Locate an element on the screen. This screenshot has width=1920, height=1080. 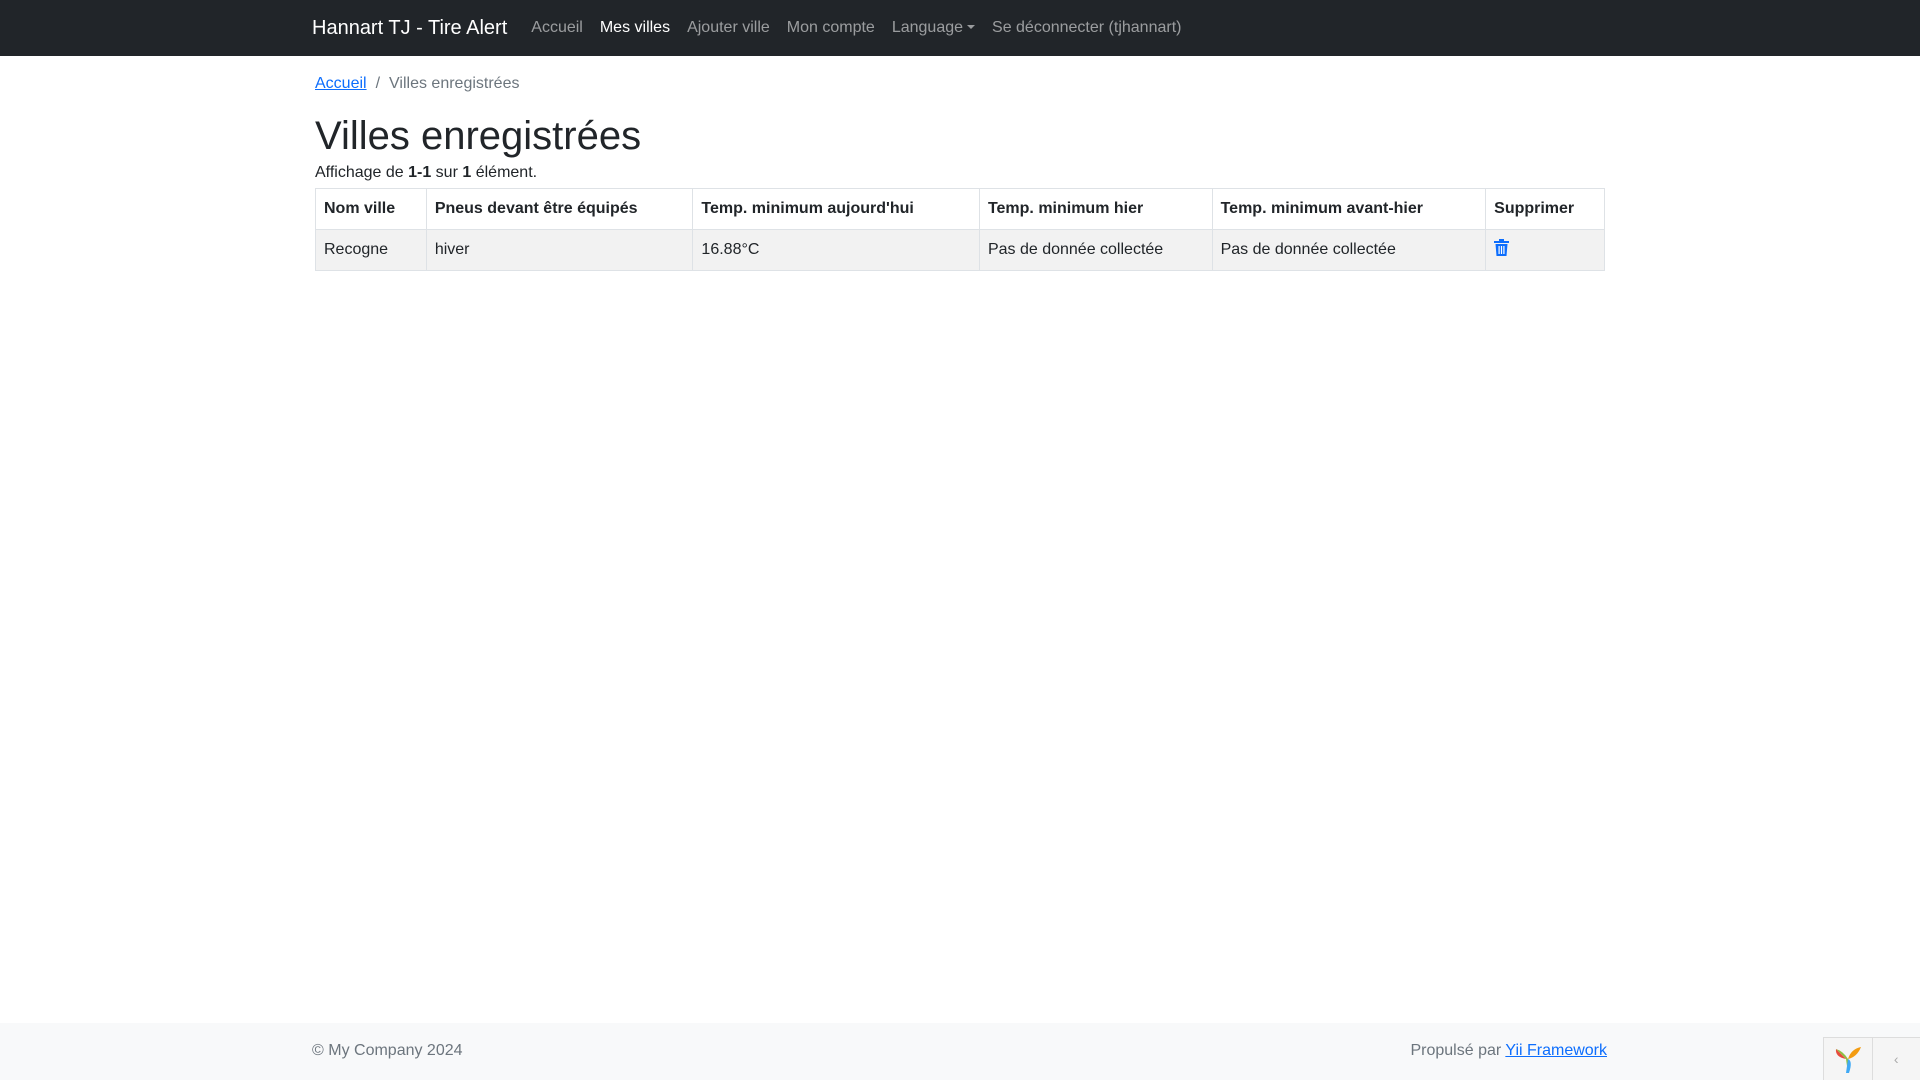
column-header-pneus: Pneus devant être équipés is located at coordinates (559, 209).